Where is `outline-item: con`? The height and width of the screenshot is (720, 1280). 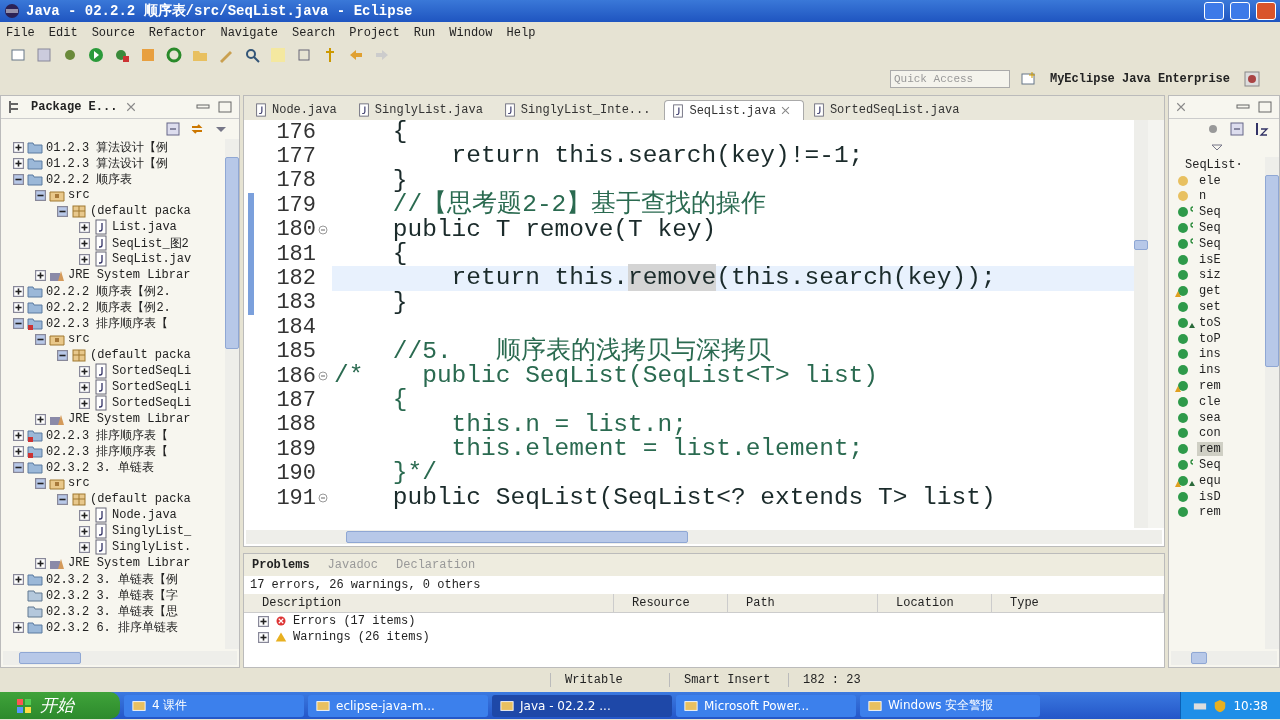 outline-item: con is located at coordinates (1210, 433).